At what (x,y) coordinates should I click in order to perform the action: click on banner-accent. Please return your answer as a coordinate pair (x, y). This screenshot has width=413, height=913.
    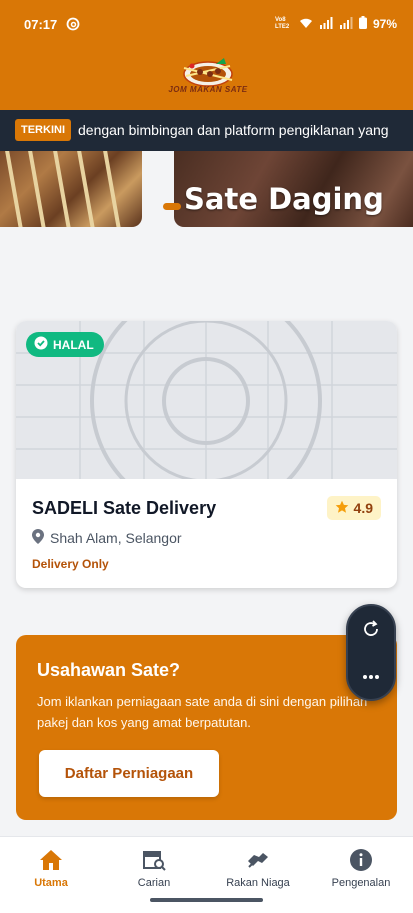
    Looking at the image, I should click on (172, 206).